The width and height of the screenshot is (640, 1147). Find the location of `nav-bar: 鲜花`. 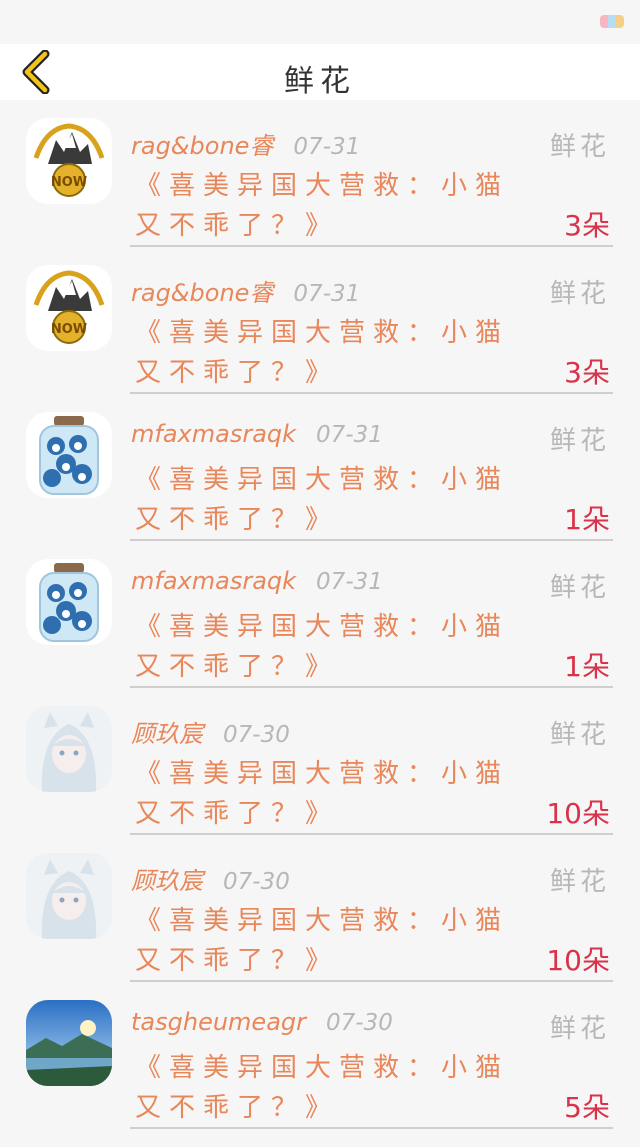

nav-bar: 鲜花 is located at coordinates (320, 72).